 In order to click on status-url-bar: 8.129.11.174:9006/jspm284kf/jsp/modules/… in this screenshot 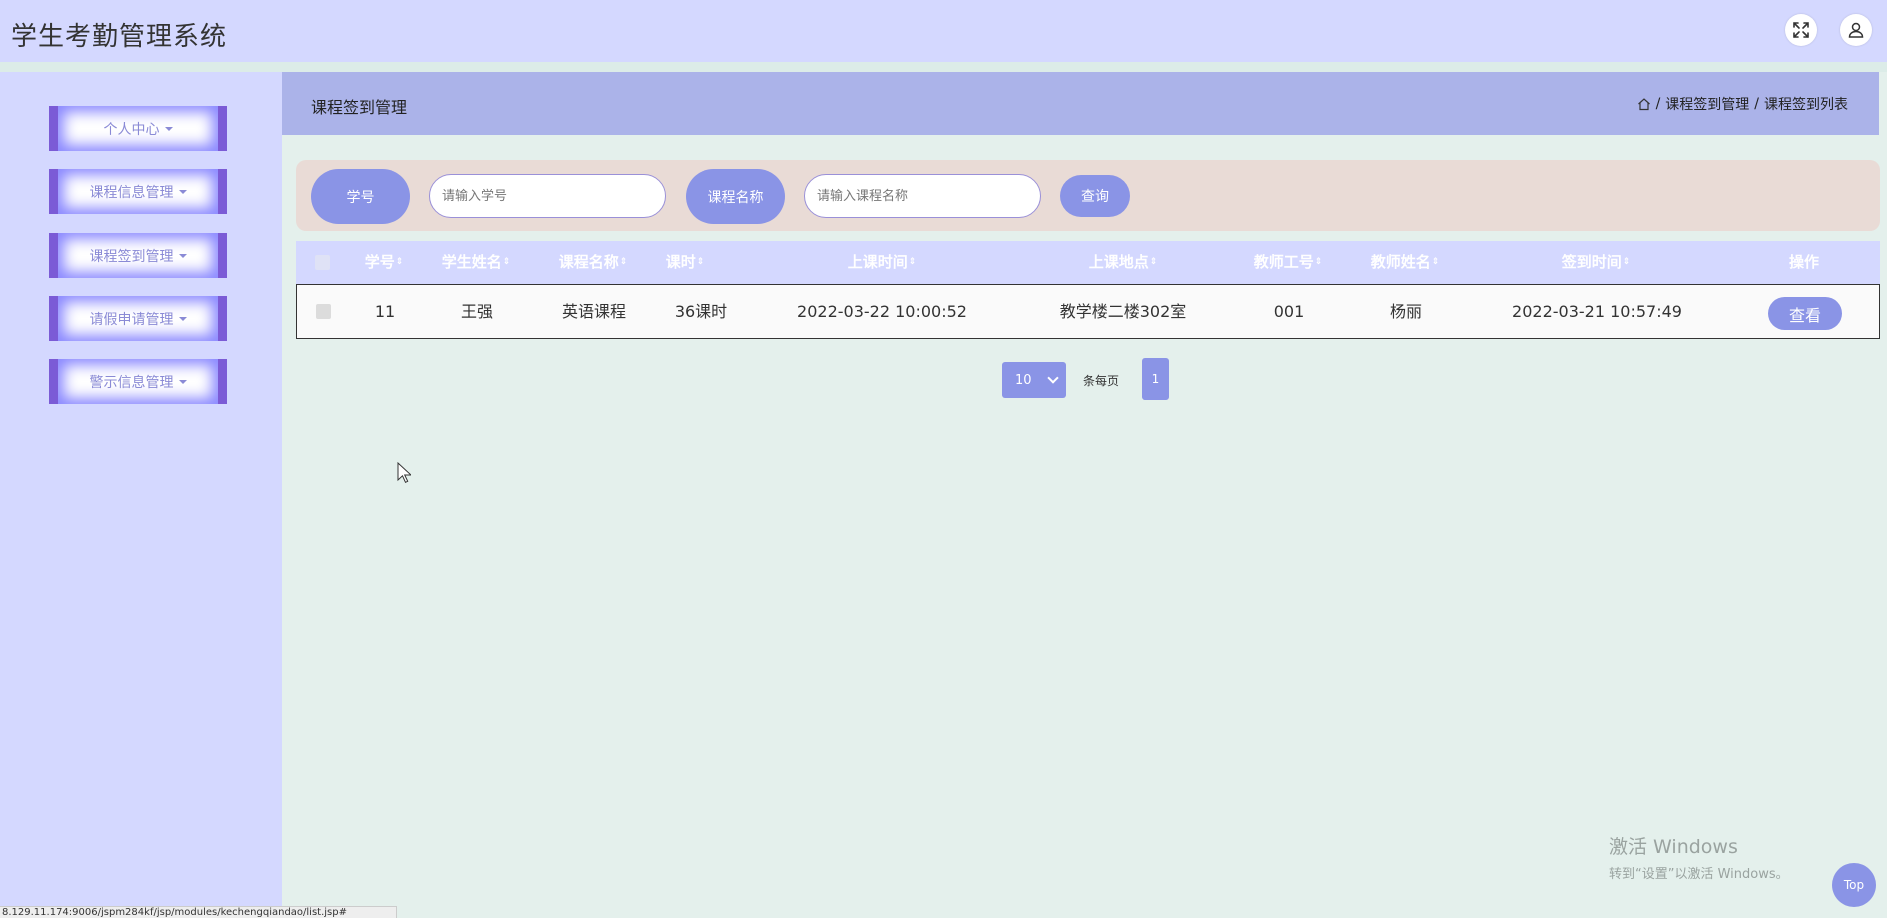, I will do `click(198, 912)`.